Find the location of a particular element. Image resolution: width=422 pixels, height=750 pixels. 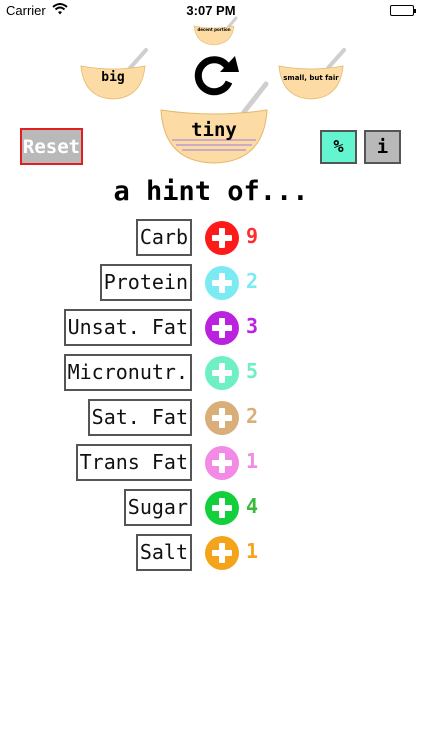

battery-icon is located at coordinates (403, 10).